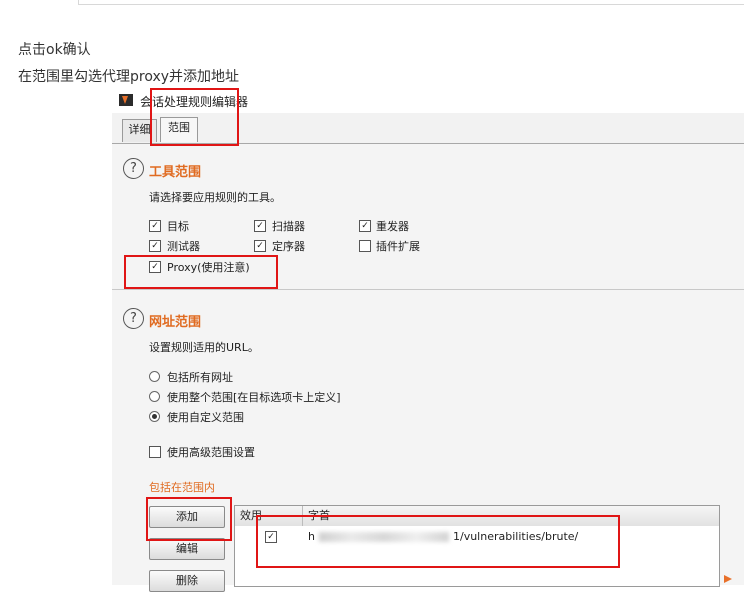  I want to click on radio-suite-scope, so click(154, 396).